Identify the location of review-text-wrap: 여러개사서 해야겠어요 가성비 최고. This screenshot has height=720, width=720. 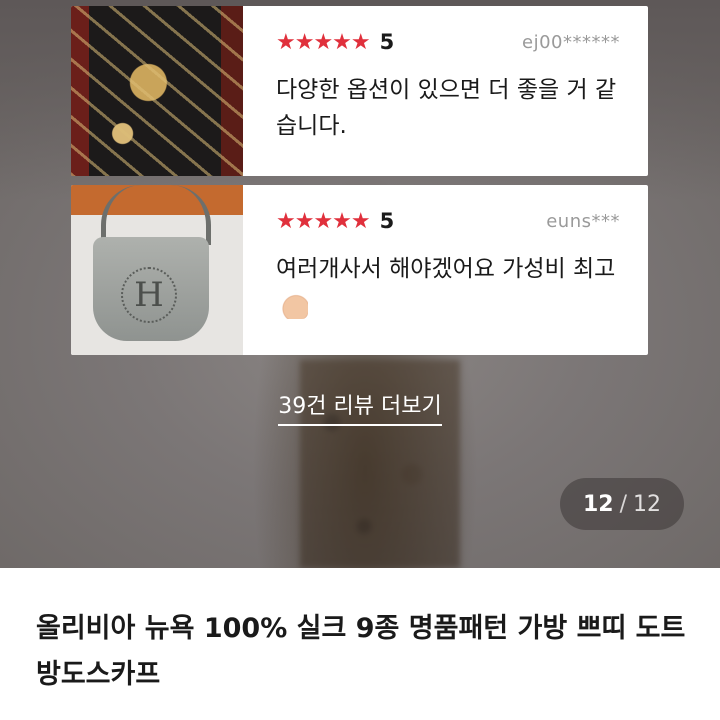
(448, 287).